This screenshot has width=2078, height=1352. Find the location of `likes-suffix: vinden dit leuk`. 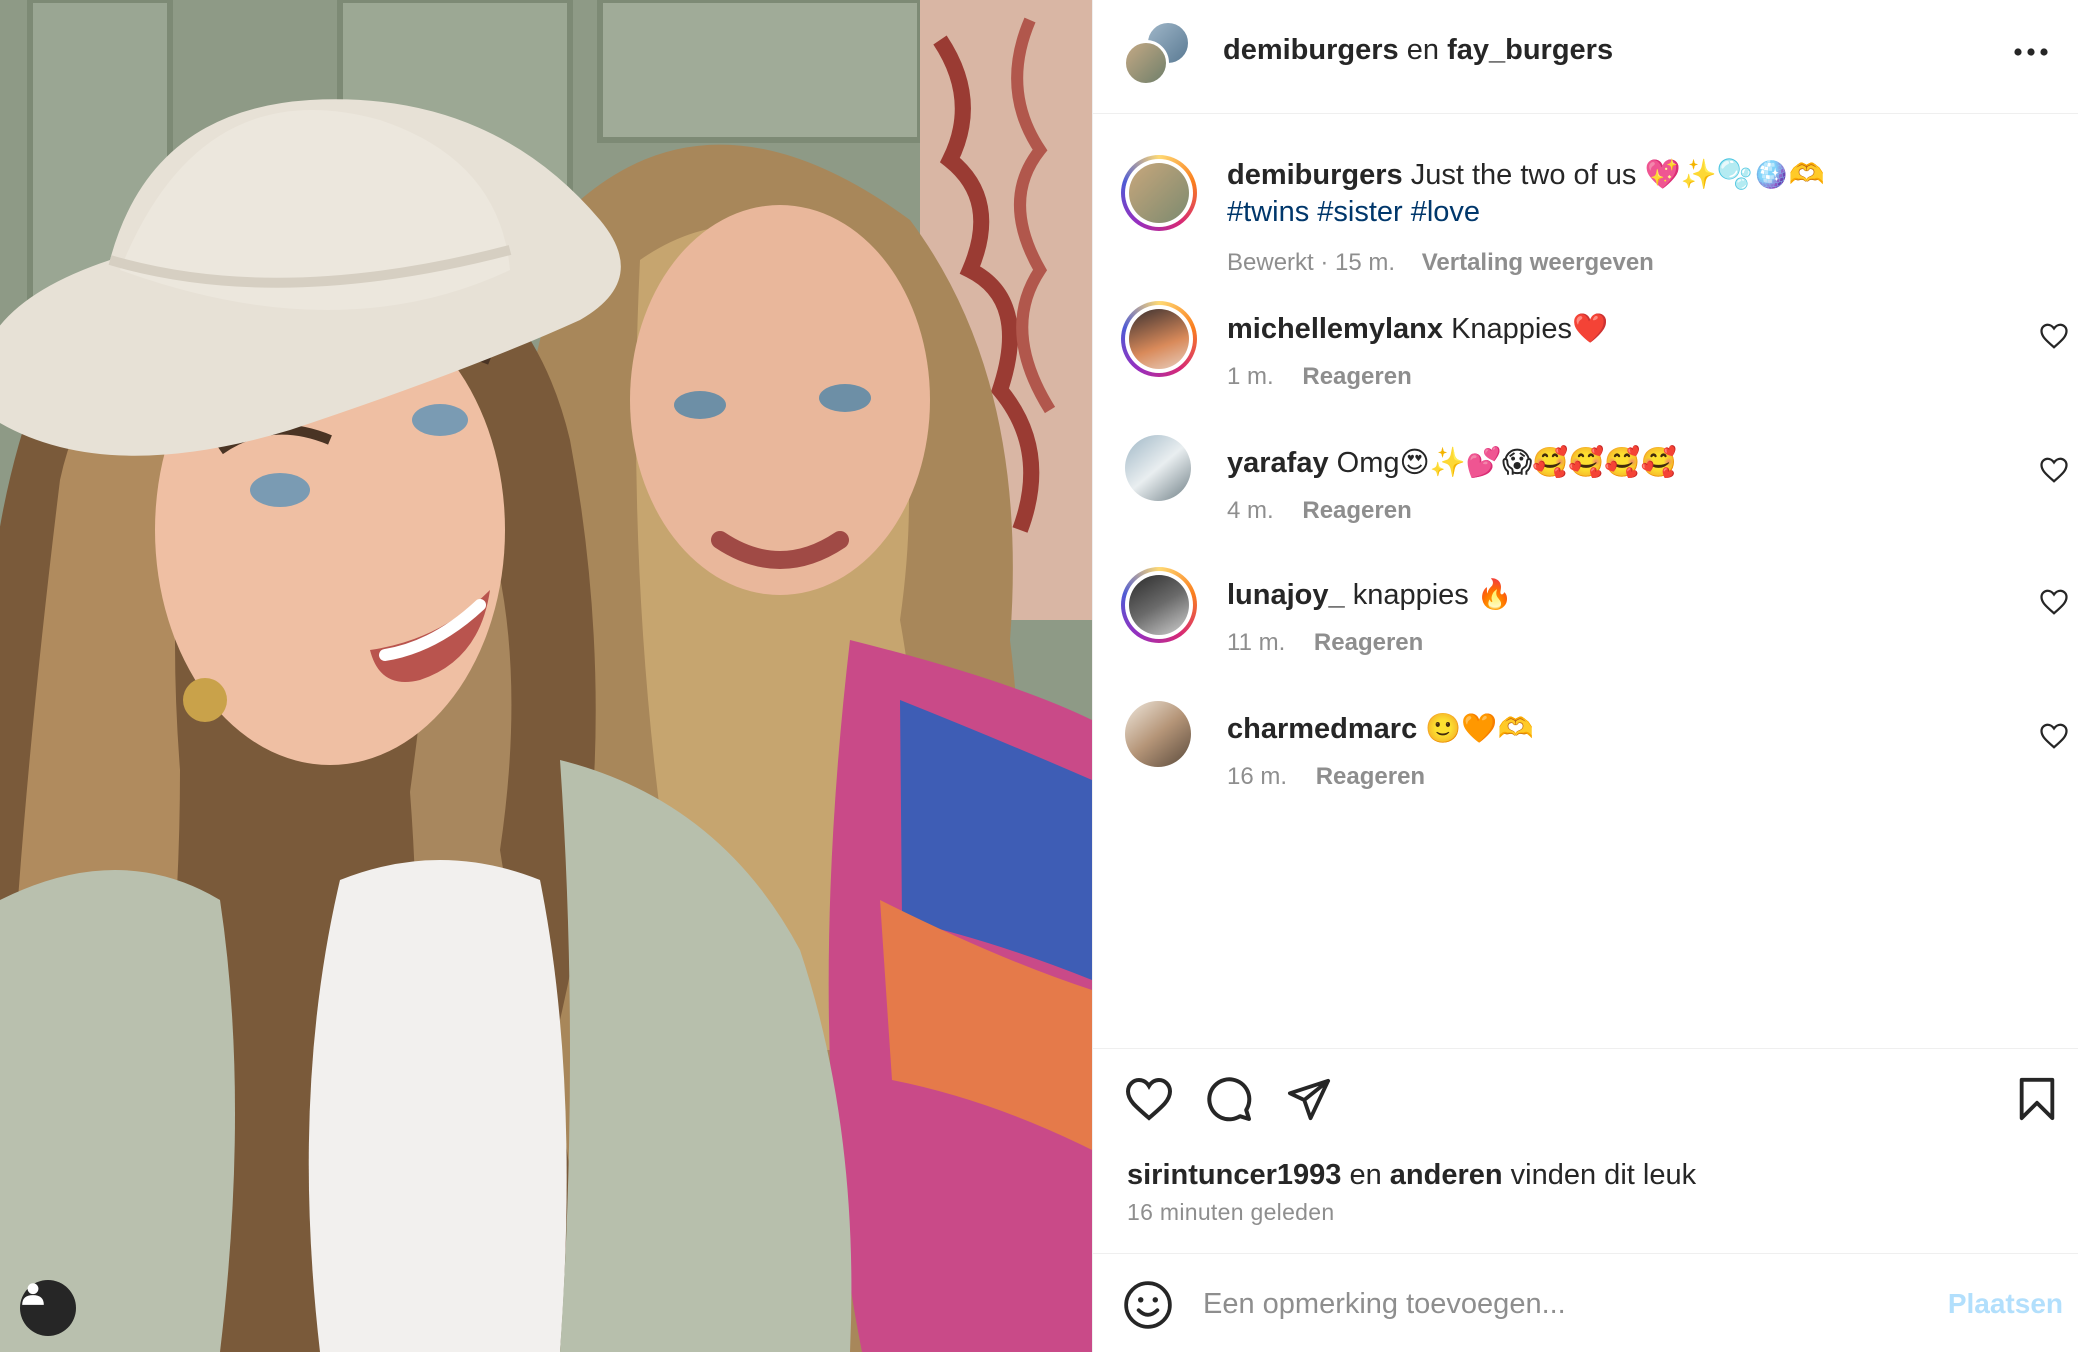

likes-suffix: vinden dit leuk is located at coordinates (1603, 1175).